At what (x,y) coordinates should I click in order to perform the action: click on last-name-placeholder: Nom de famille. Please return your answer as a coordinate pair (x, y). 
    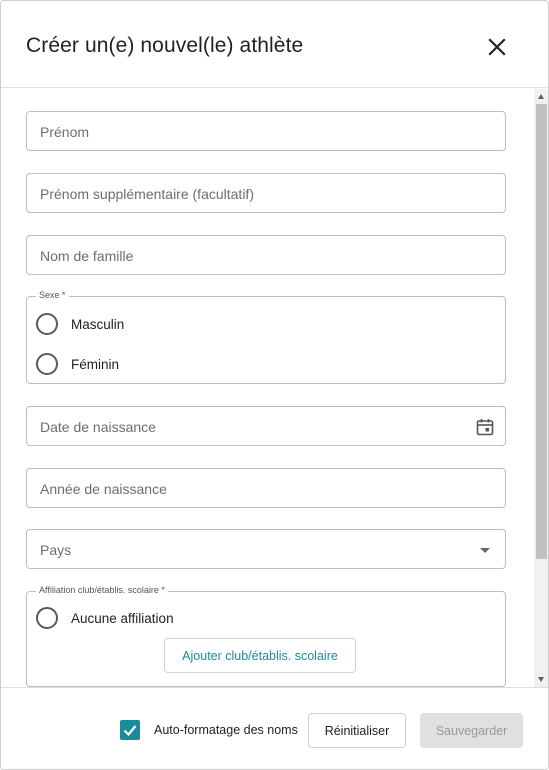
    Looking at the image, I should click on (87, 256).